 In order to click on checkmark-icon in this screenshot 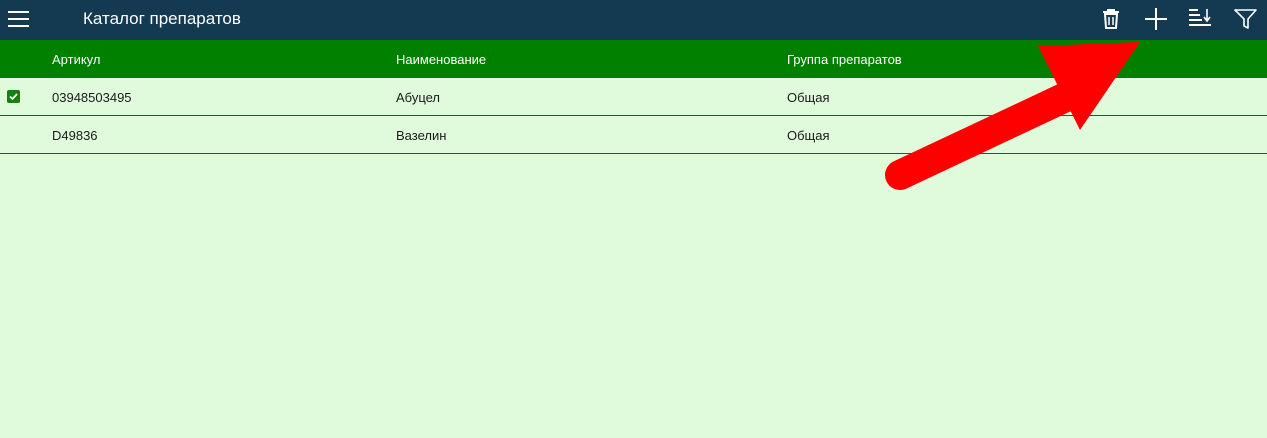, I will do `click(13, 97)`.